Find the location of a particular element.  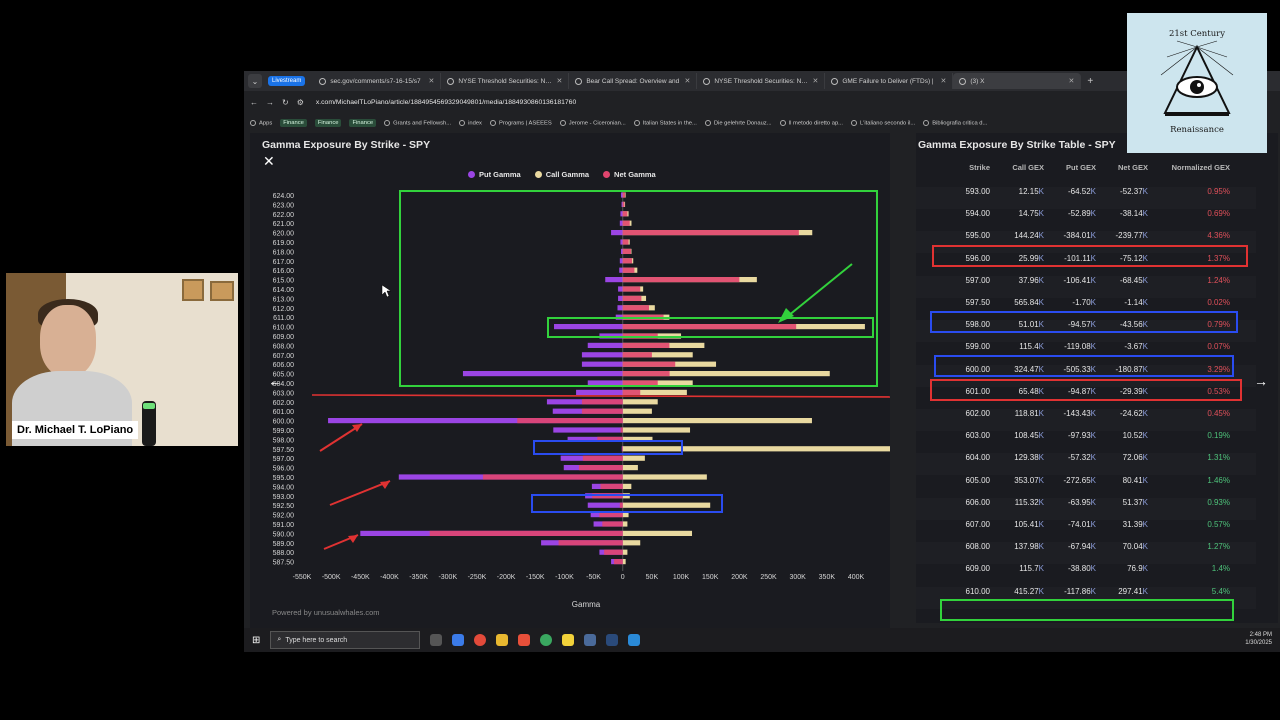

windows-start-icon: ⊞ is located at coordinates (256, 640).